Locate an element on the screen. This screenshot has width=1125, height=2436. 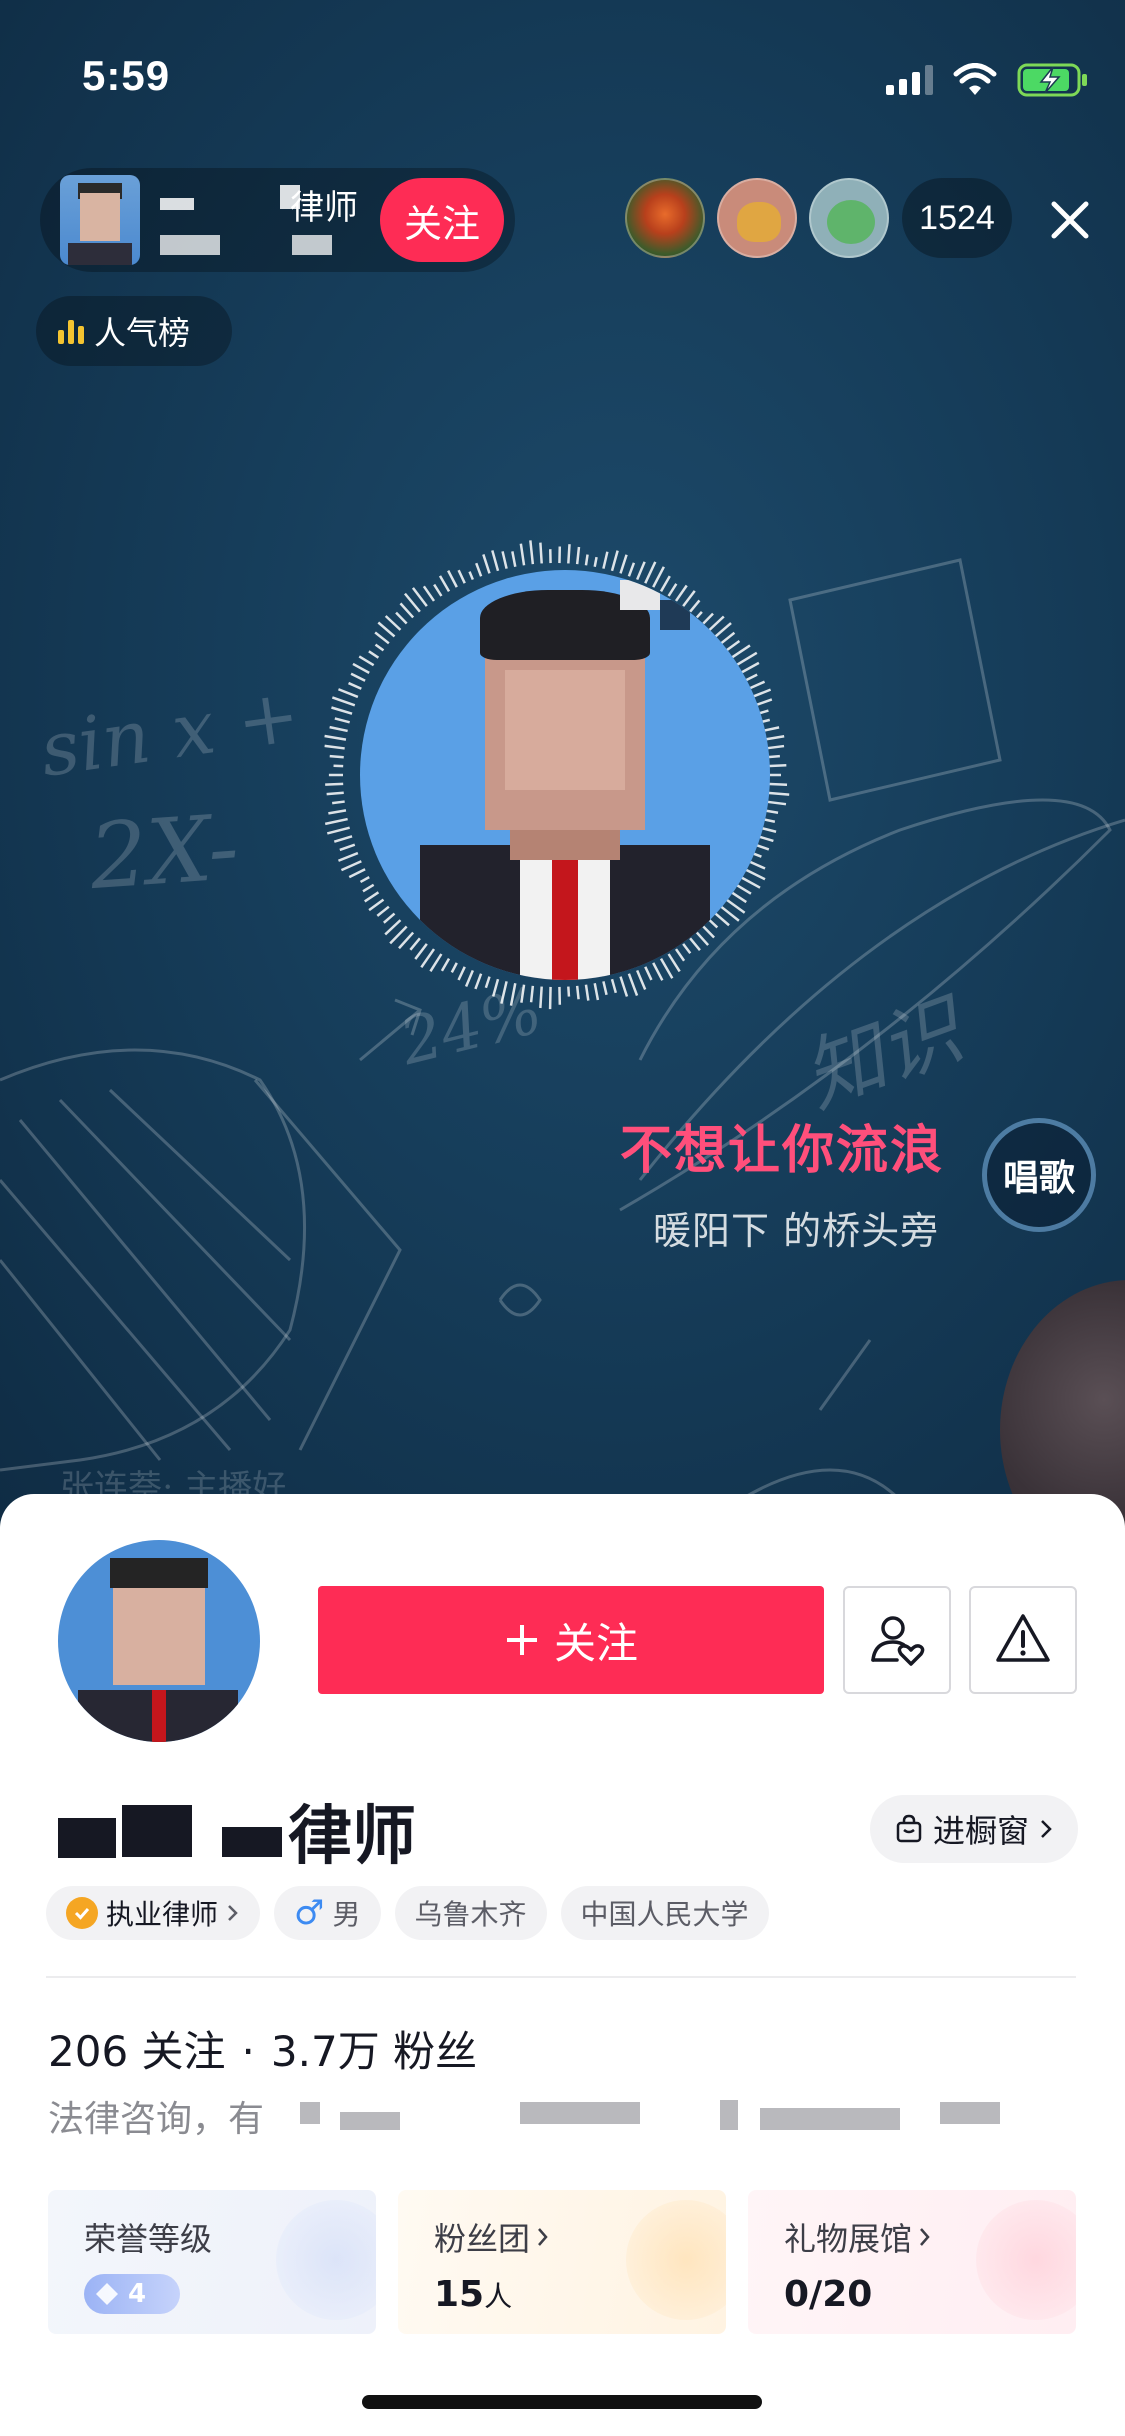
profile-name-suffix: 律师 is located at coordinates (352, 1837).